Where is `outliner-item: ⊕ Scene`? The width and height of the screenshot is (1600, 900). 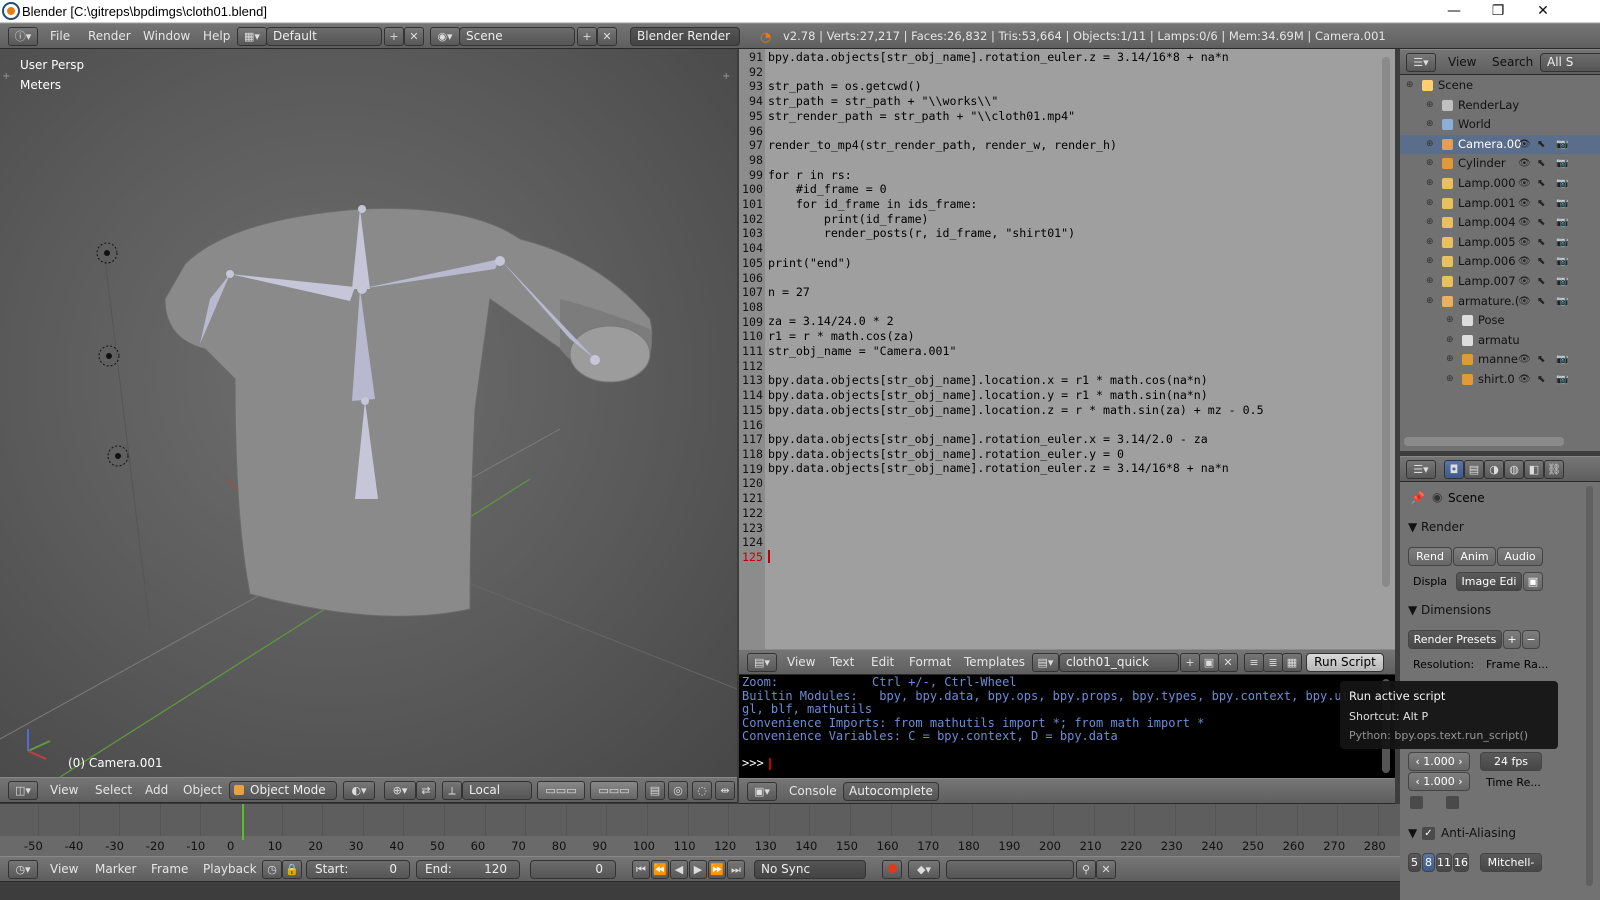
outliner-item: ⊕ Scene is located at coordinates (1500, 85).